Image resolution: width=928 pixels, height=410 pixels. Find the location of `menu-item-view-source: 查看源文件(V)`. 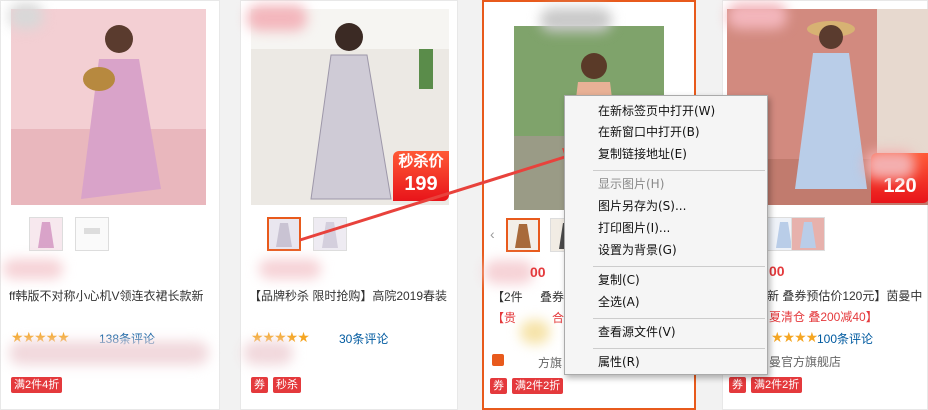

menu-item-view-source: 查看源文件(V) is located at coordinates (637, 332).